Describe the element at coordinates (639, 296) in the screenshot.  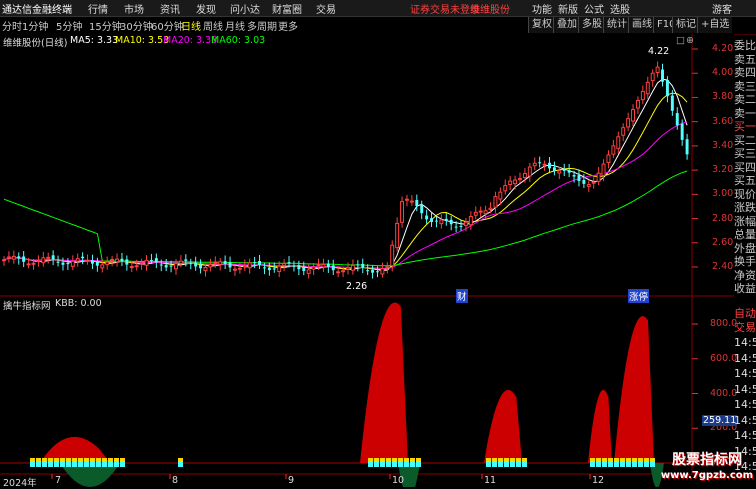
I see `limit-up-badge: 涨停` at that location.